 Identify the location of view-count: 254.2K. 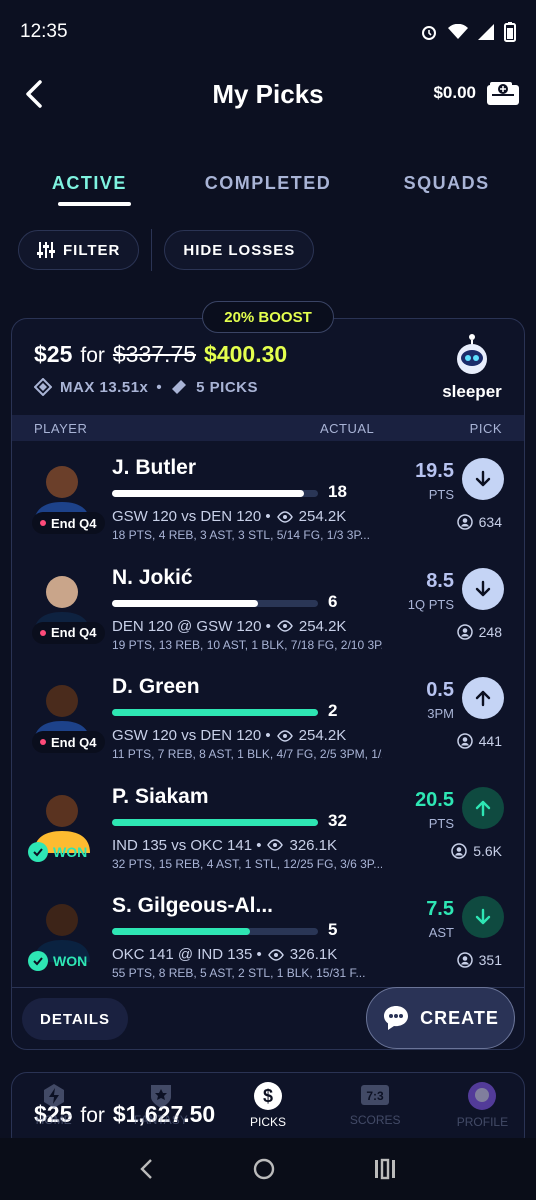
(322, 735).